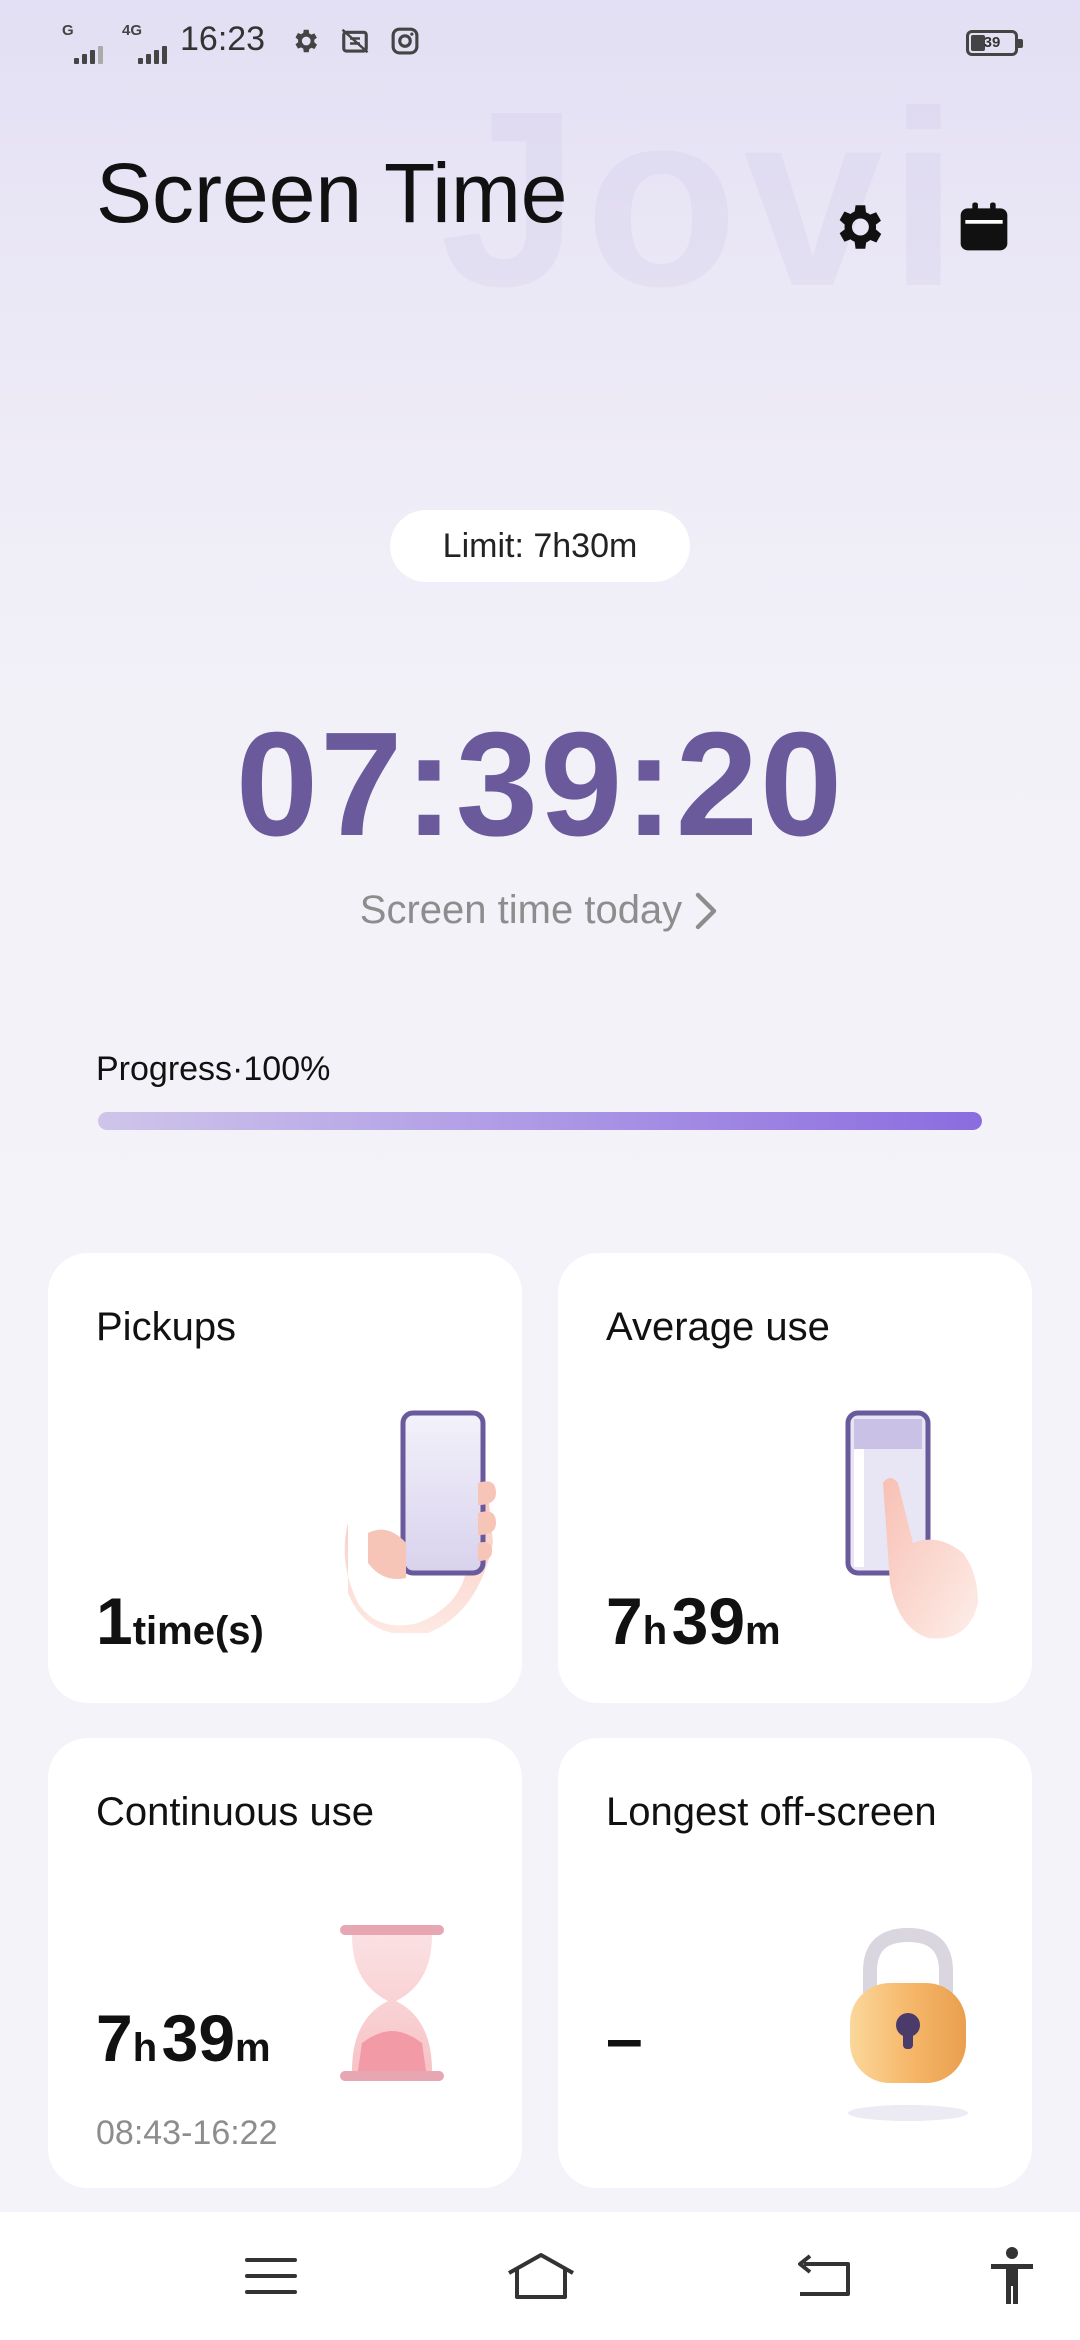 Image resolution: width=1080 pixels, height=2340 pixels. I want to click on phone-in-hand-icon, so click(418, 1520).